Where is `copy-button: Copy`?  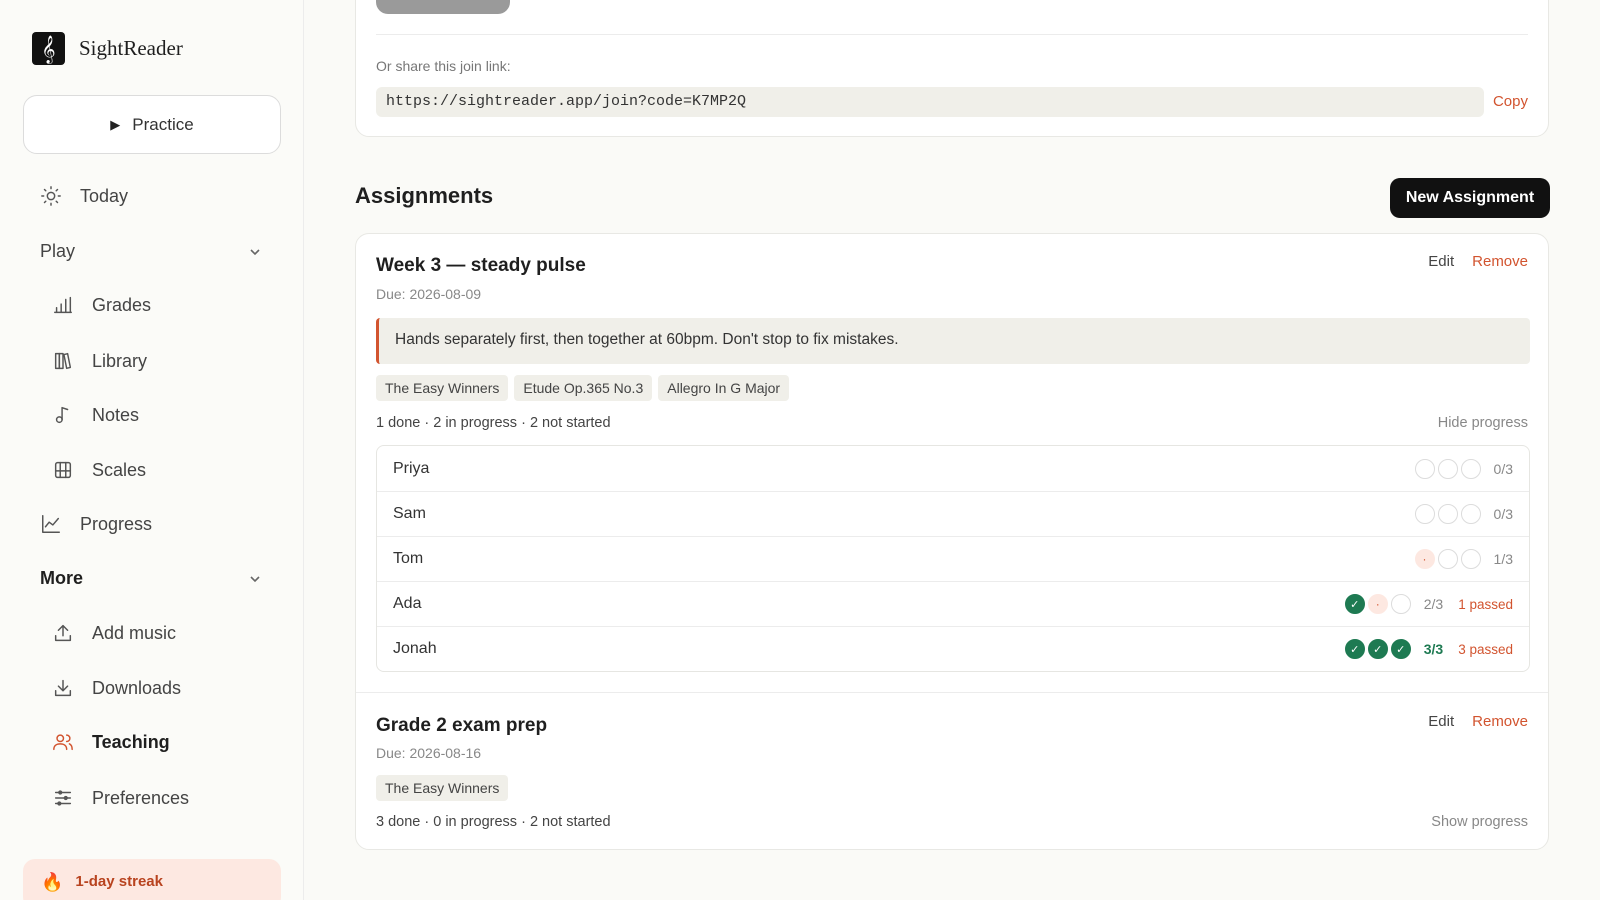
copy-button: Copy is located at coordinates (1510, 101).